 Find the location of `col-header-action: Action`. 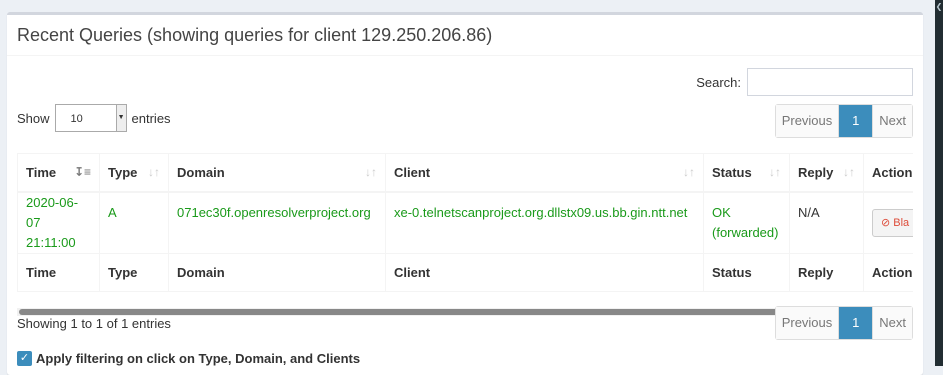

col-header-action: Action is located at coordinates (888, 173).